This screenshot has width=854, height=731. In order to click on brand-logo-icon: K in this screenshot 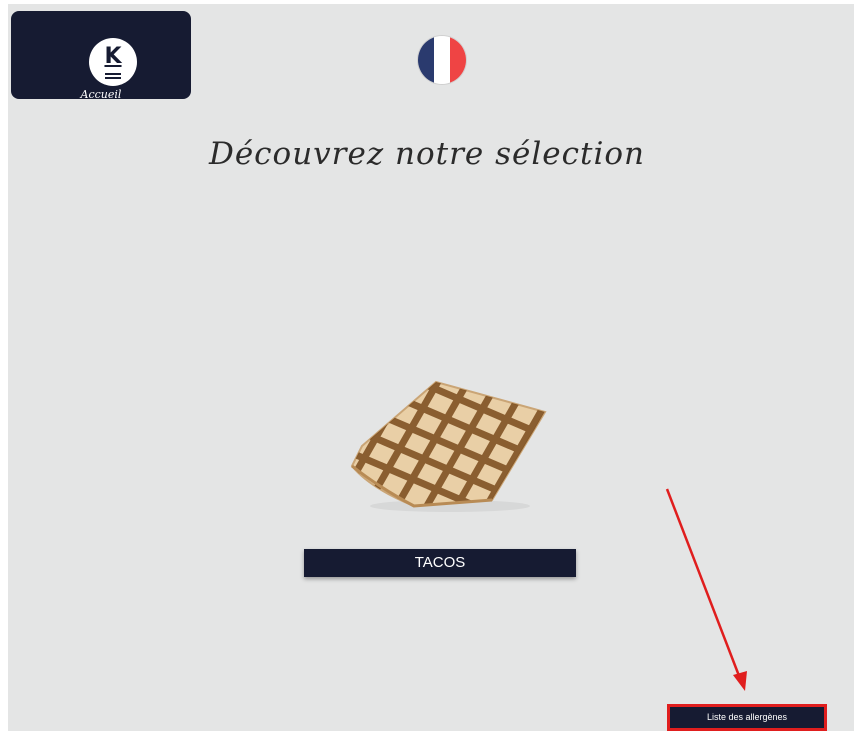, I will do `click(113, 62)`.